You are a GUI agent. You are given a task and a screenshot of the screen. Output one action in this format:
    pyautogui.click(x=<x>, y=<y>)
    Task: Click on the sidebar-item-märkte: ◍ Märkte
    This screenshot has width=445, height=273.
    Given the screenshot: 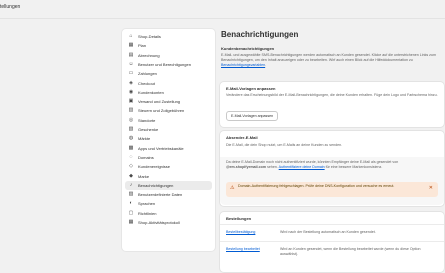 What is the action you would take?
    pyautogui.click(x=168, y=138)
    